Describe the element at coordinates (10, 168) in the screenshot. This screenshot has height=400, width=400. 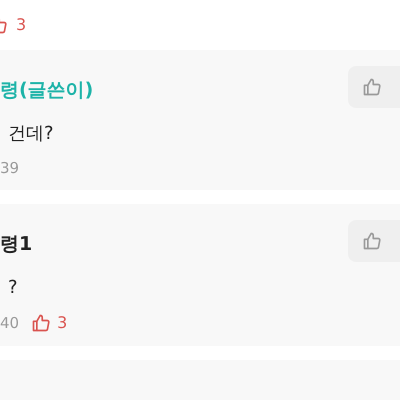
I see `comment-time: 39` at that location.